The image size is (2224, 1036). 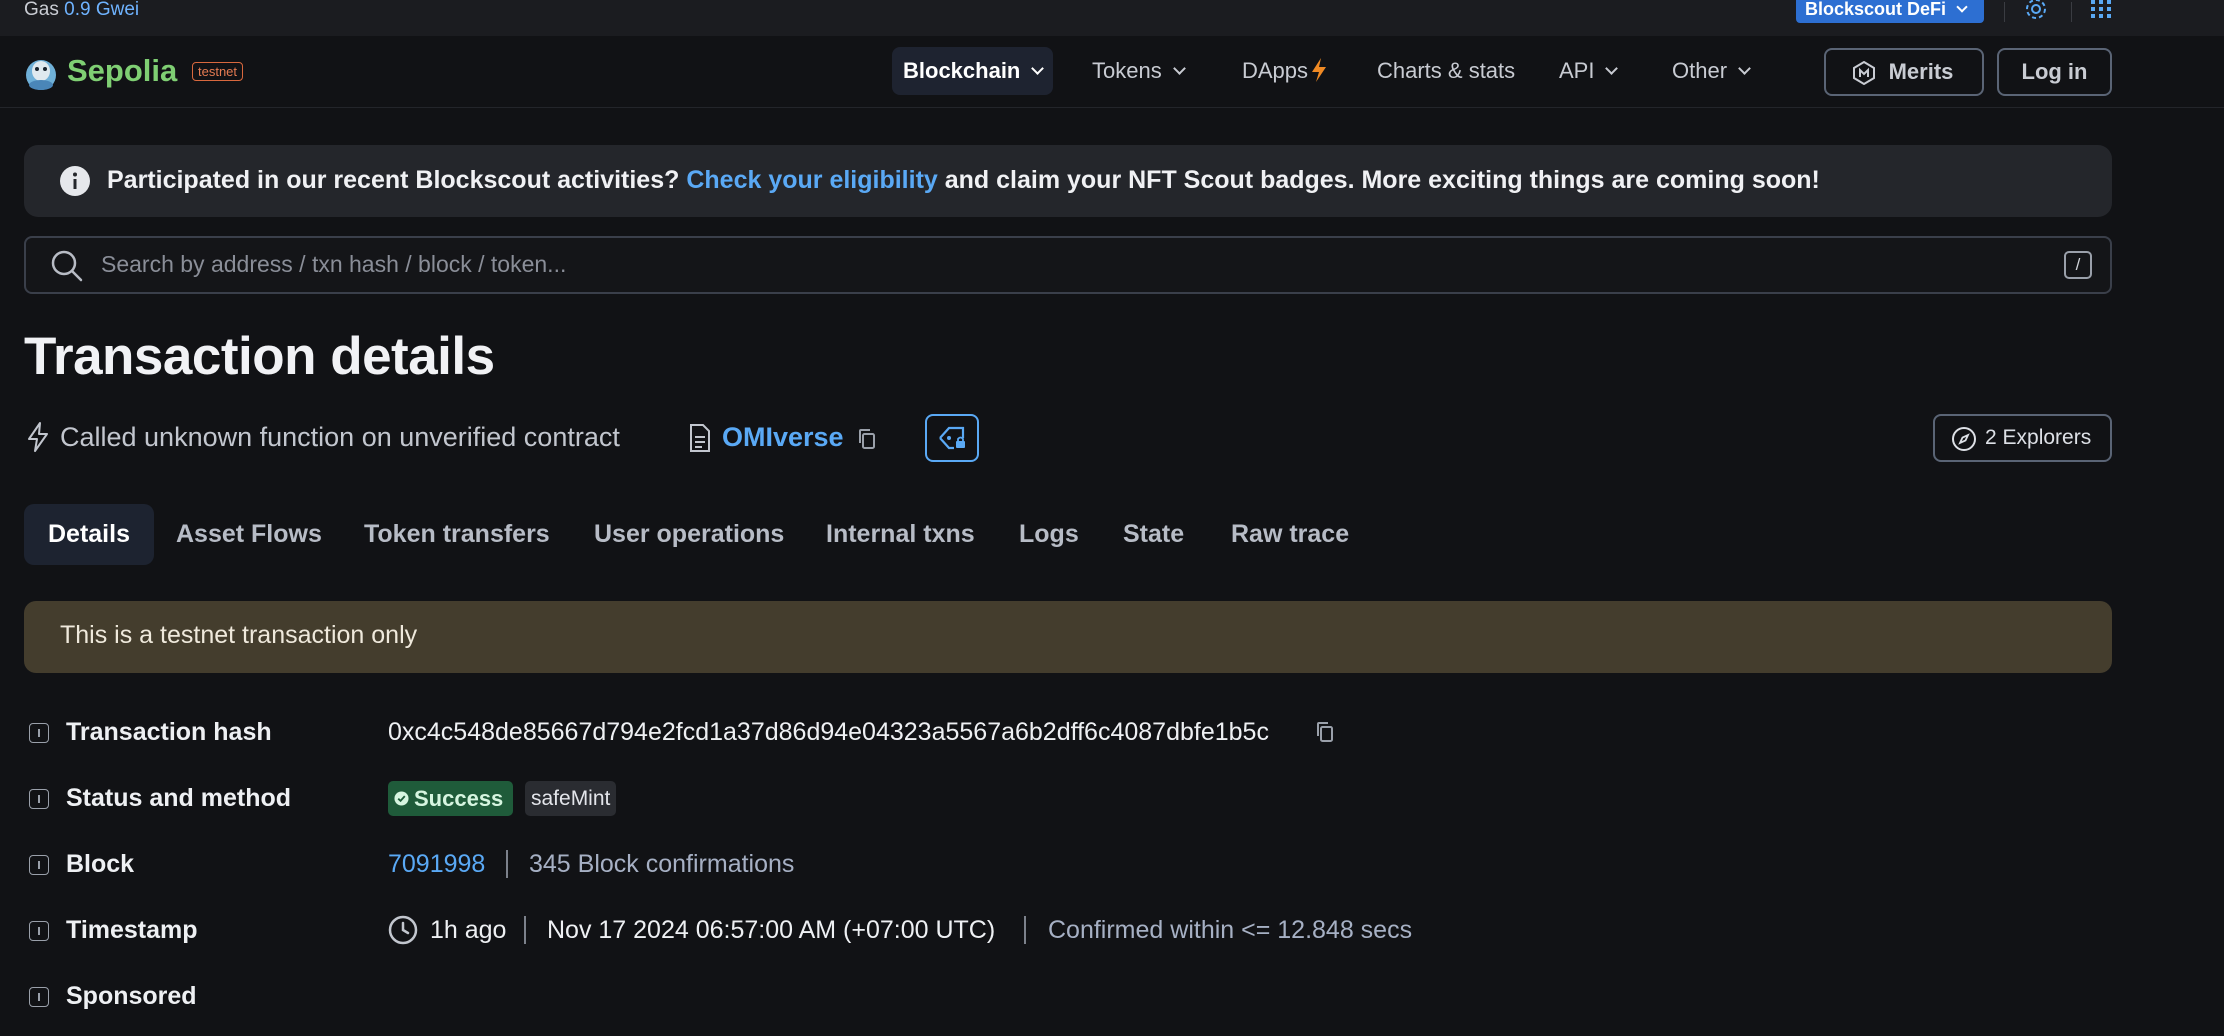 I want to click on lightning-outline-icon, so click(x=38, y=437).